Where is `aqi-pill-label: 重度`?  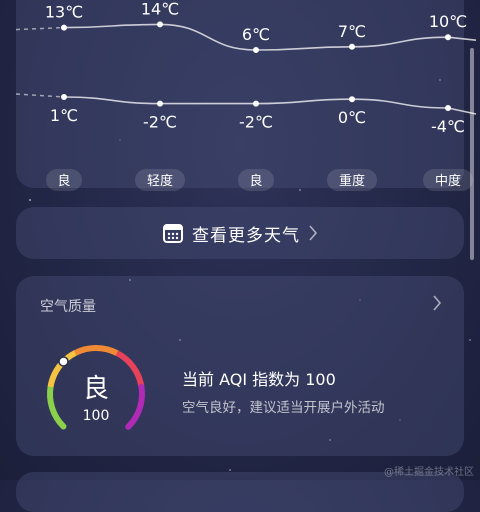
aqi-pill-label: 重度 is located at coordinates (352, 181).